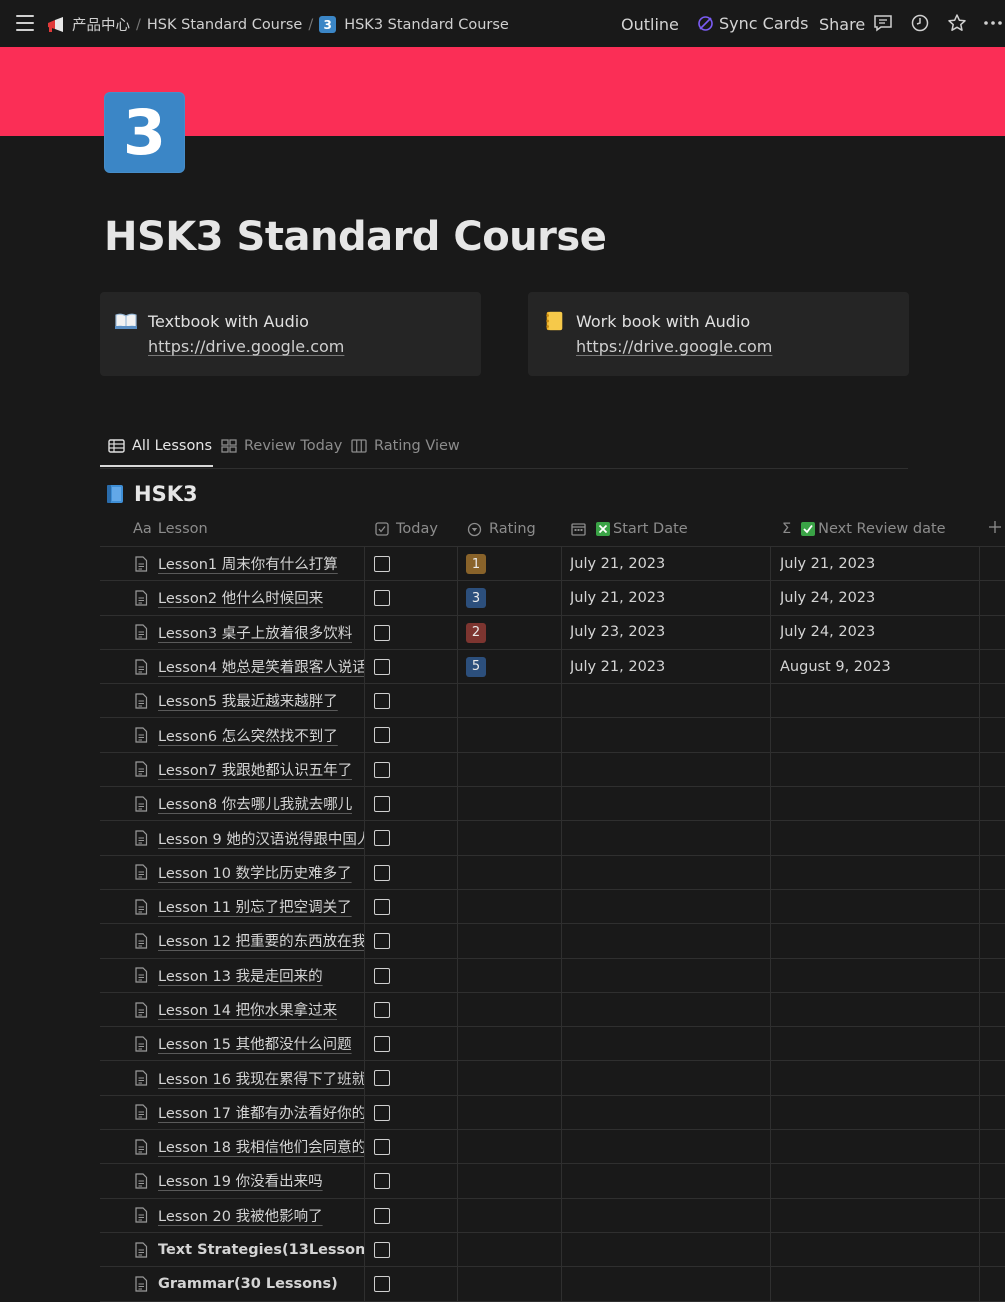  I want to click on column-header-start-date: Start Date, so click(629, 529).